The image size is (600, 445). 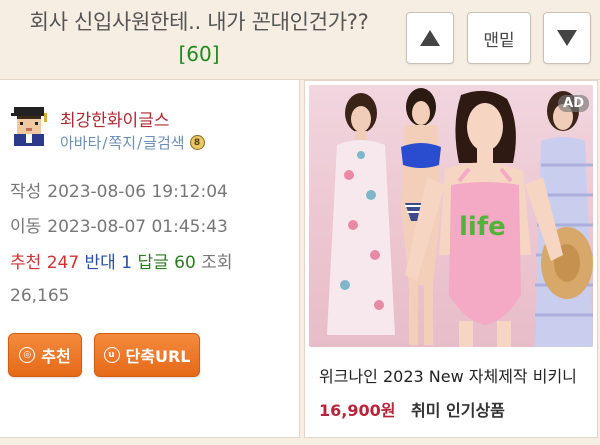 I want to click on recommend-button: ◎ 추천, so click(x=45, y=355).